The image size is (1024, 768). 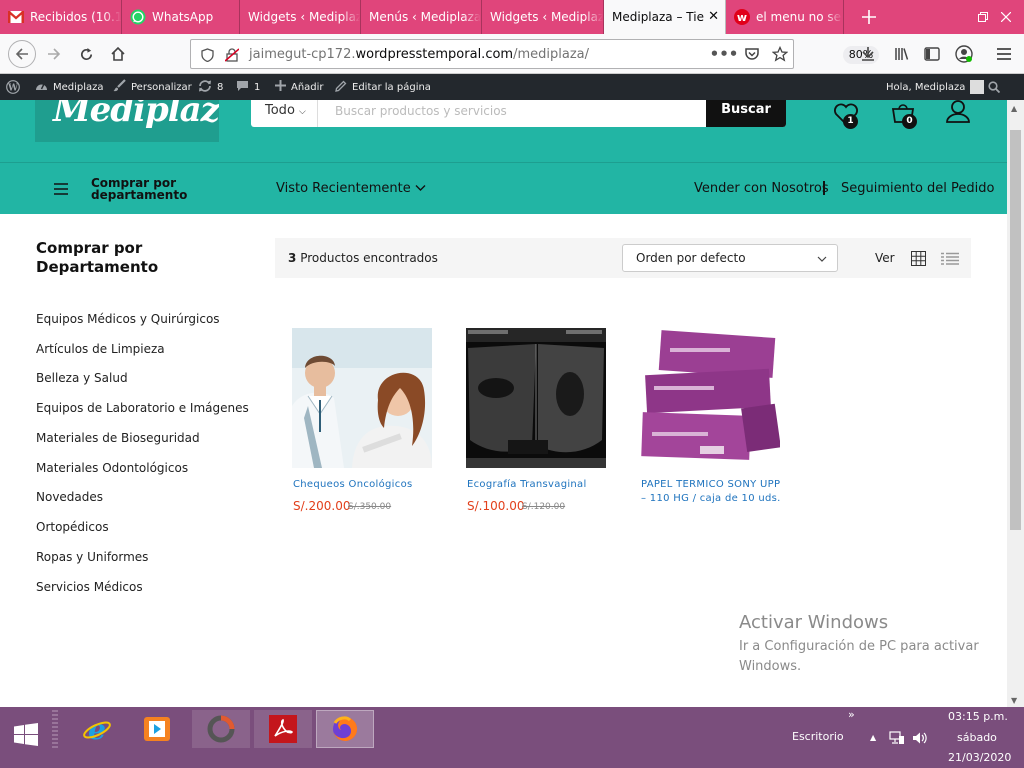 What do you see at coordinates (142, 408) in the screenshot?
I see `sidebar-item: Equipos de Laboratorio e Imágenes` at bounding box center [142, 408].